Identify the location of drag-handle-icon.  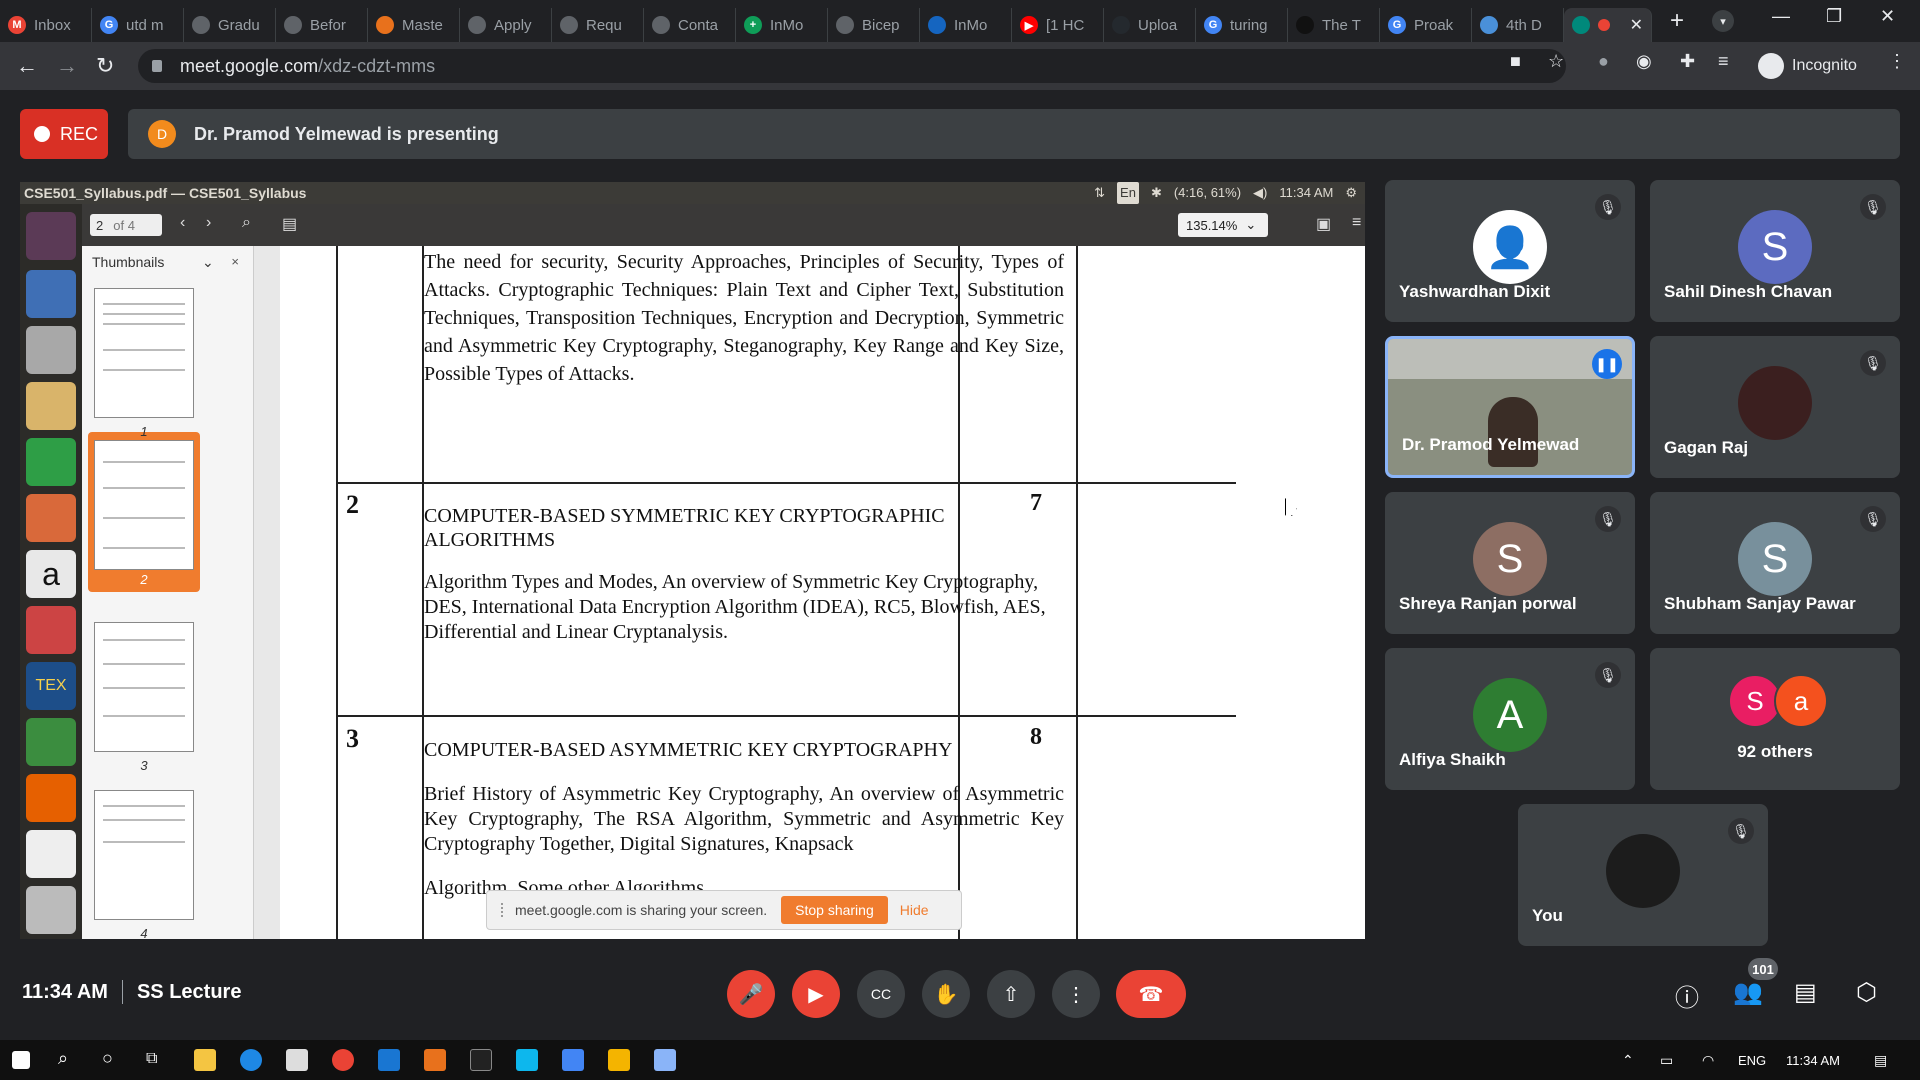
(503, 910).